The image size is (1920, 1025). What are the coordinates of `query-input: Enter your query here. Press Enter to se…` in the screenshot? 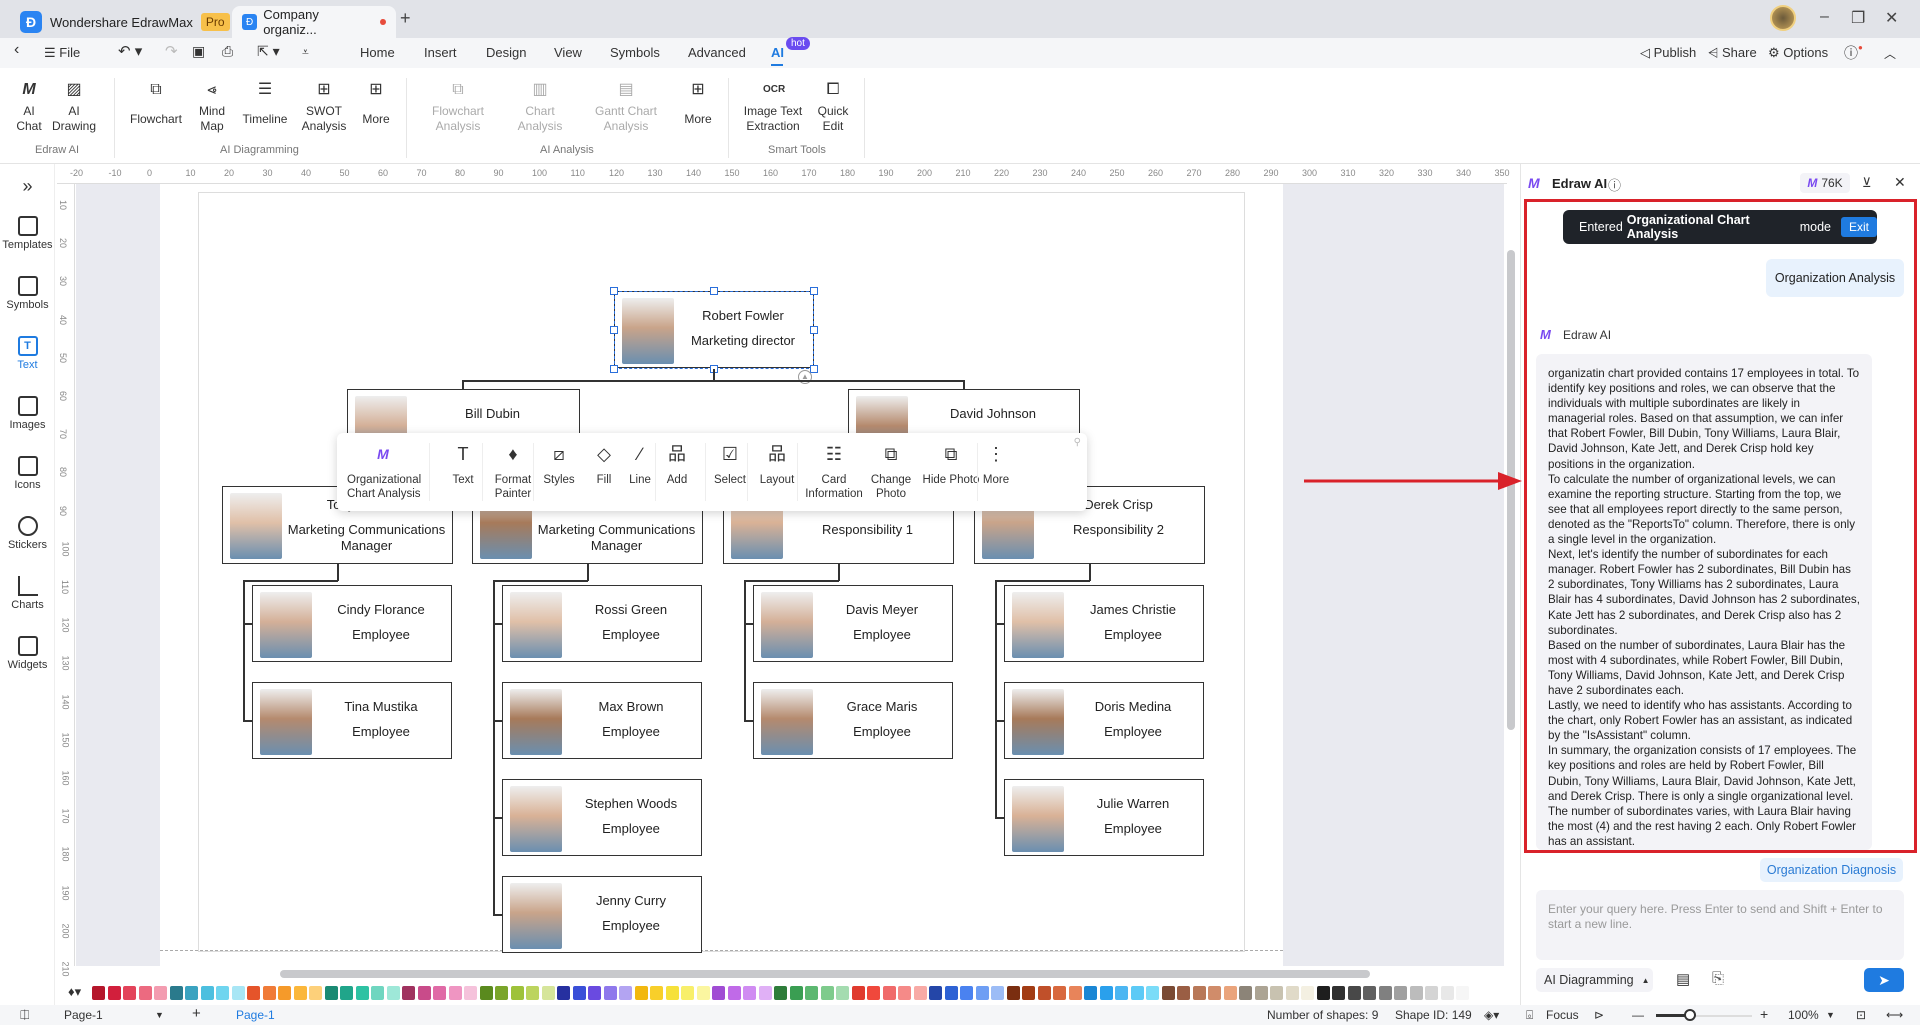 It's located at (1720, 925).